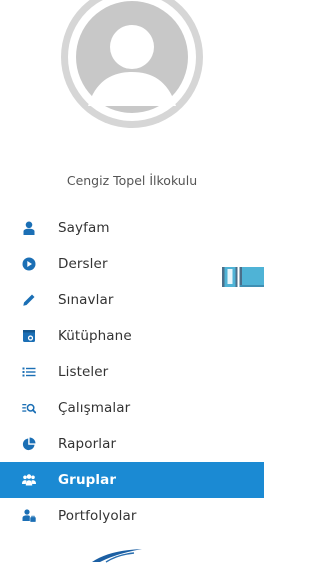  What do you see at coordinates (132, 444) in the screenshot?
I see `sidebar-item-raporlar: Raporlar` at bounding box center [132, 444].